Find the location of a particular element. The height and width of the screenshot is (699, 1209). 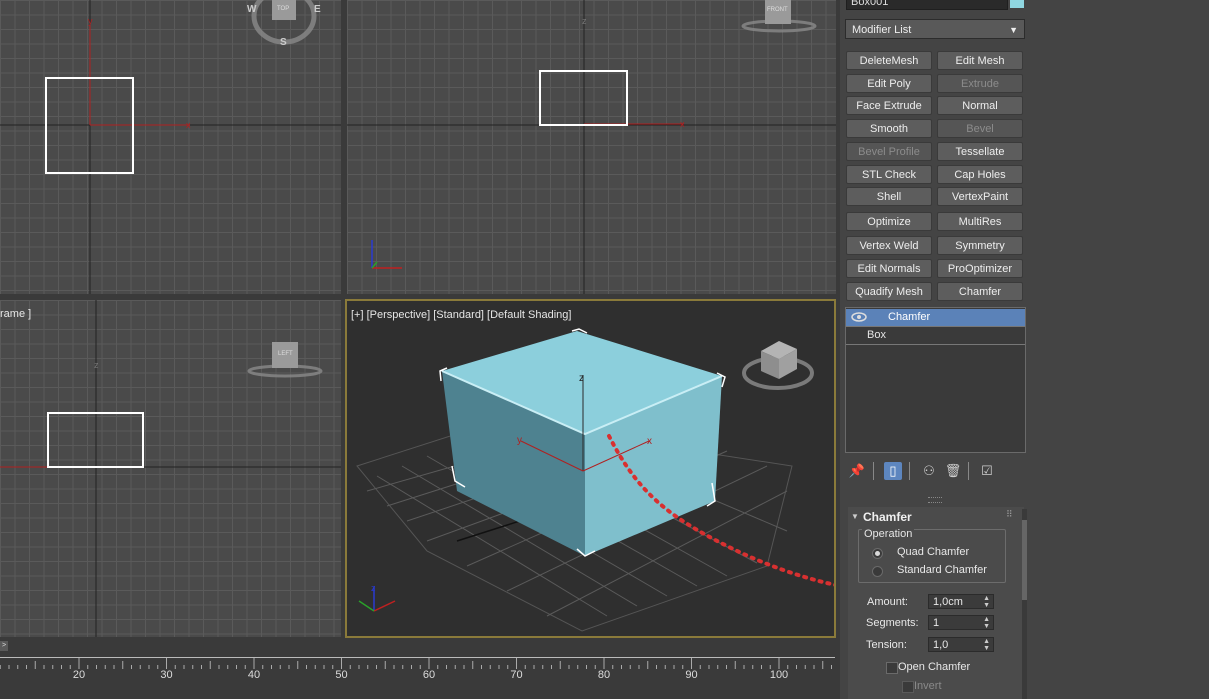

rollout-drag-handle is located at coordinates (935, 500).